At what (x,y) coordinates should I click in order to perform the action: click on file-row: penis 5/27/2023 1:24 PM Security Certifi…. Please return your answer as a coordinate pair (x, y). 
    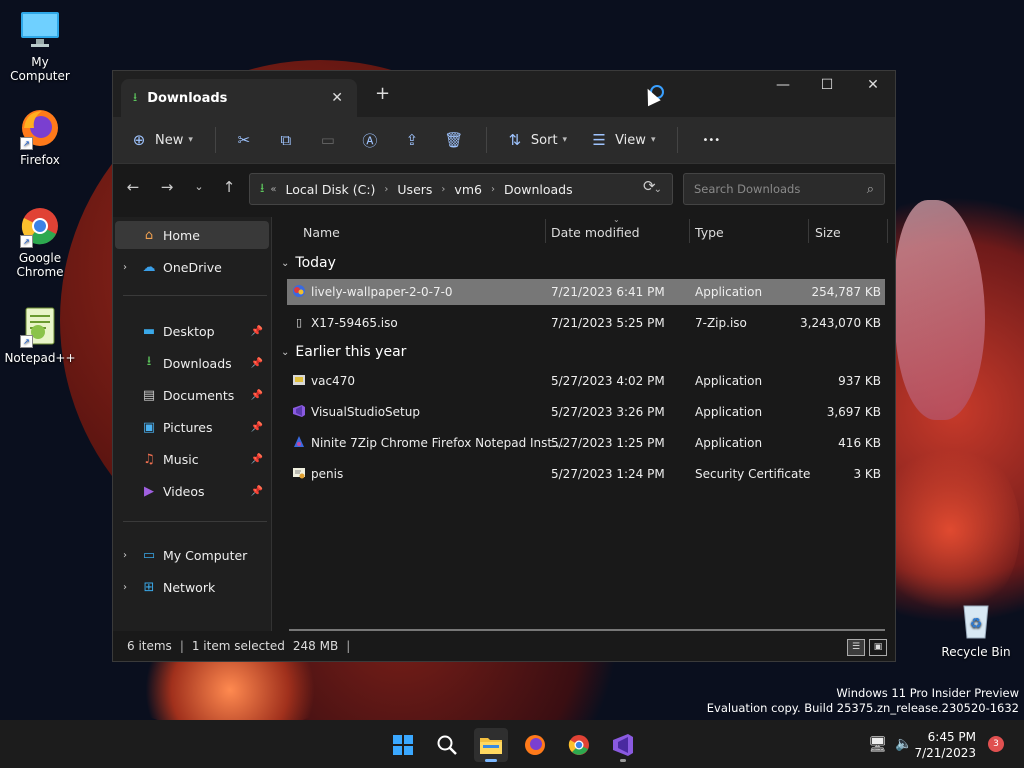
    Looking at the image, I should click on (586, 474).